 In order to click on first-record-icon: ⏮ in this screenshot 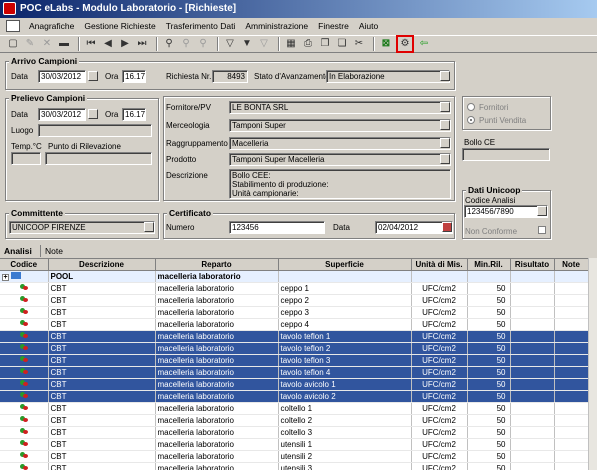, I will do `click(91, 44)`.